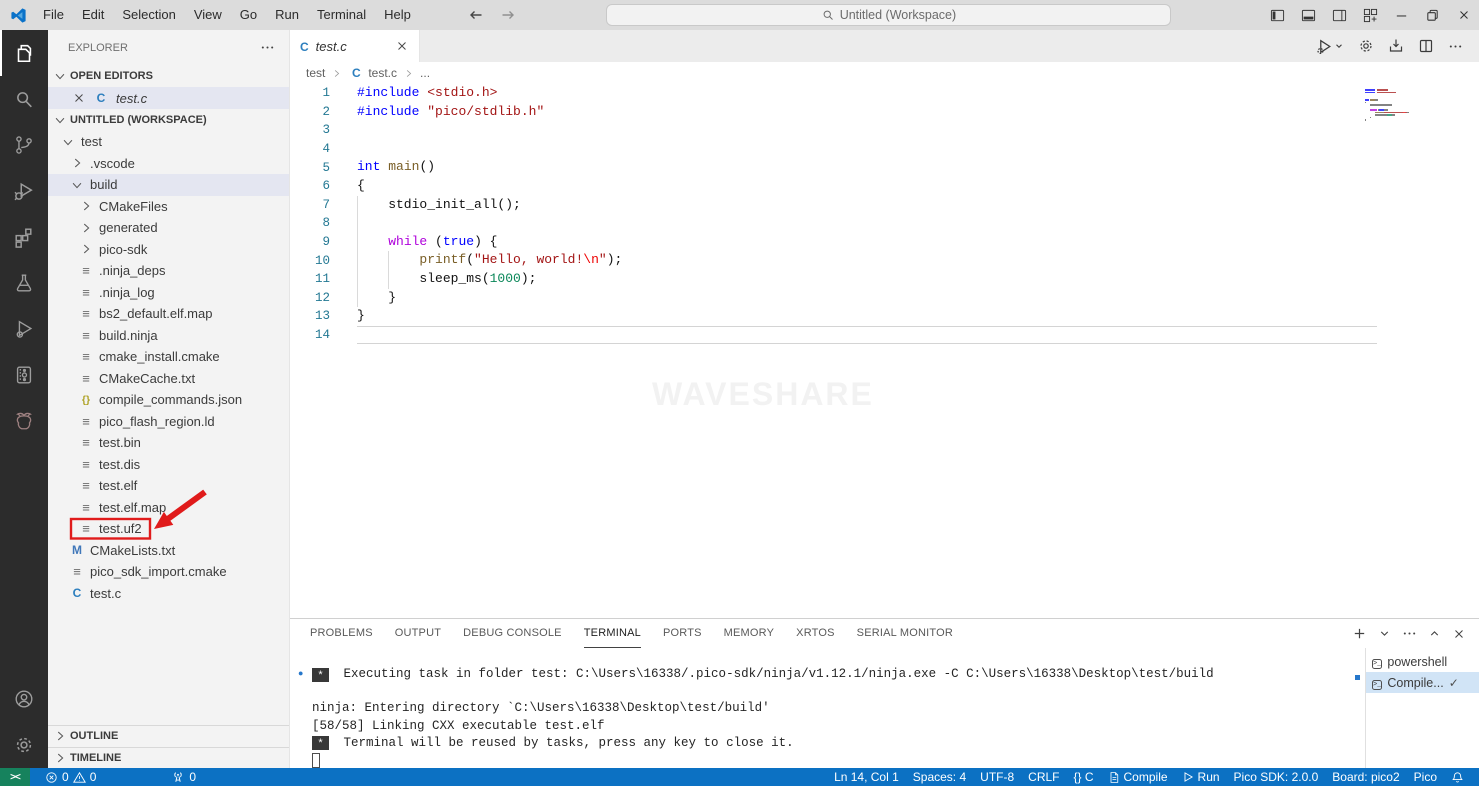  Describe the element at coordinates (79, 98) in the screenshot. I see `close-editor-icon` at that location.